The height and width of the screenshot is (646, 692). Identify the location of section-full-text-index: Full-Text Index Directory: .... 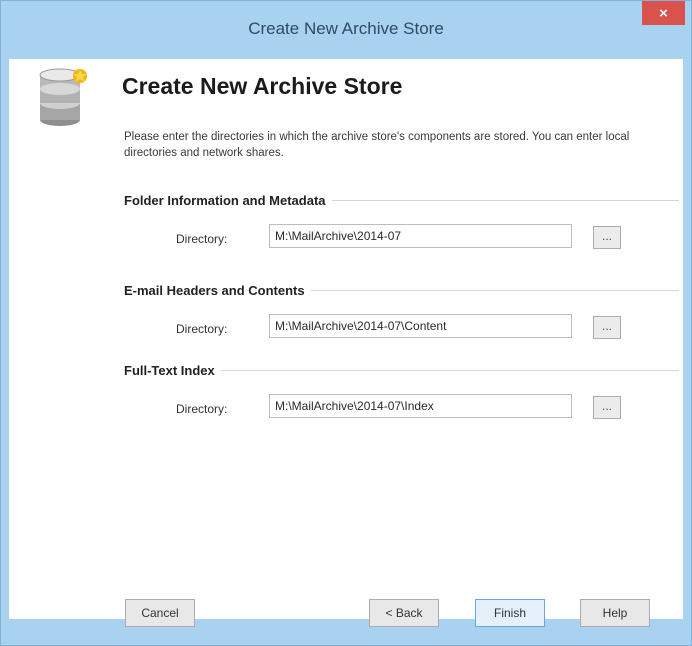
(401, 392).